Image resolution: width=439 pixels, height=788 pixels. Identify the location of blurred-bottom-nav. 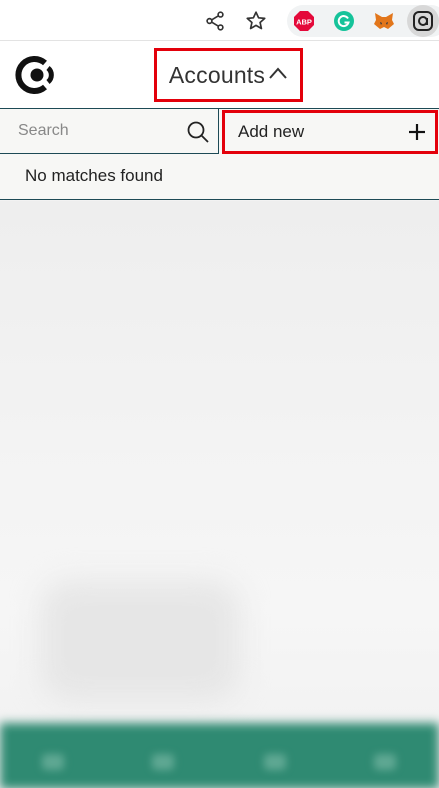
(219, 755).